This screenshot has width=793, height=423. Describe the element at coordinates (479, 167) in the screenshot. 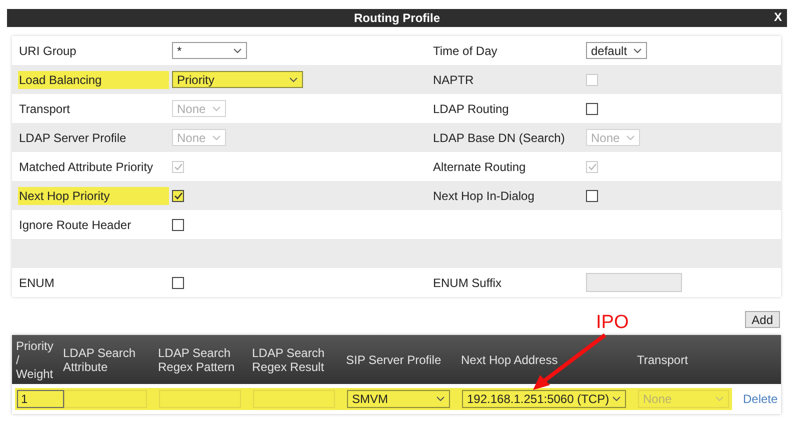

I see `field-label: Alternate Routing` at that location.